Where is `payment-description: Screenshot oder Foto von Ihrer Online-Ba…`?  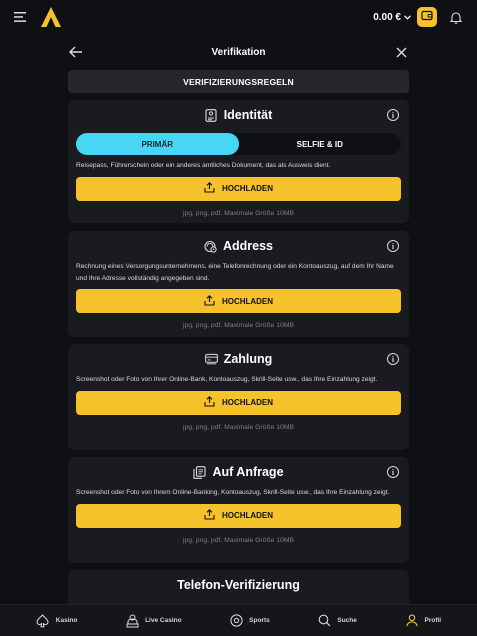 payment-description: Screenshot oder Foto von Ihrer Online-Ba… is located at coordinates (227, 379).